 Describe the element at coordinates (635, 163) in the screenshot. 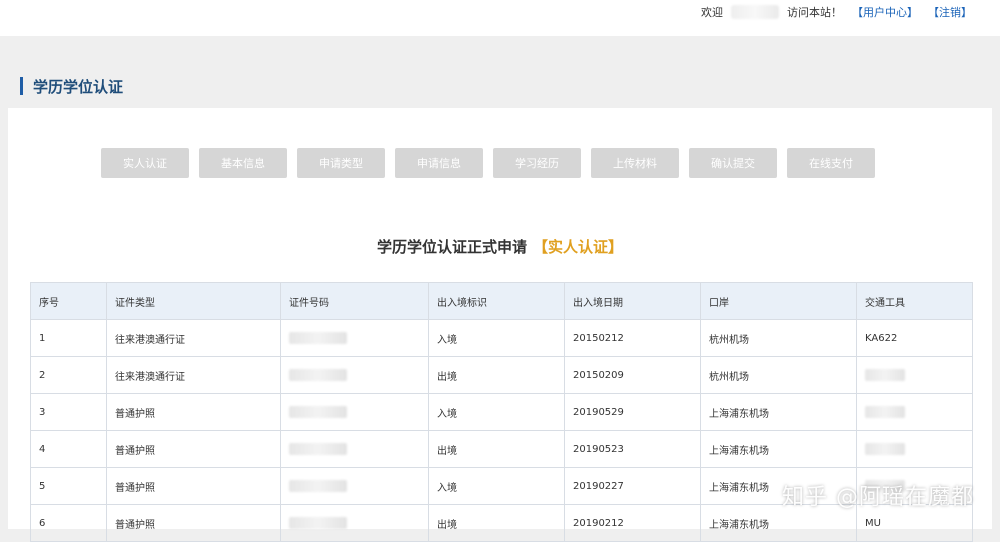

I see `step-upload-materials: 上传材料` at that location.